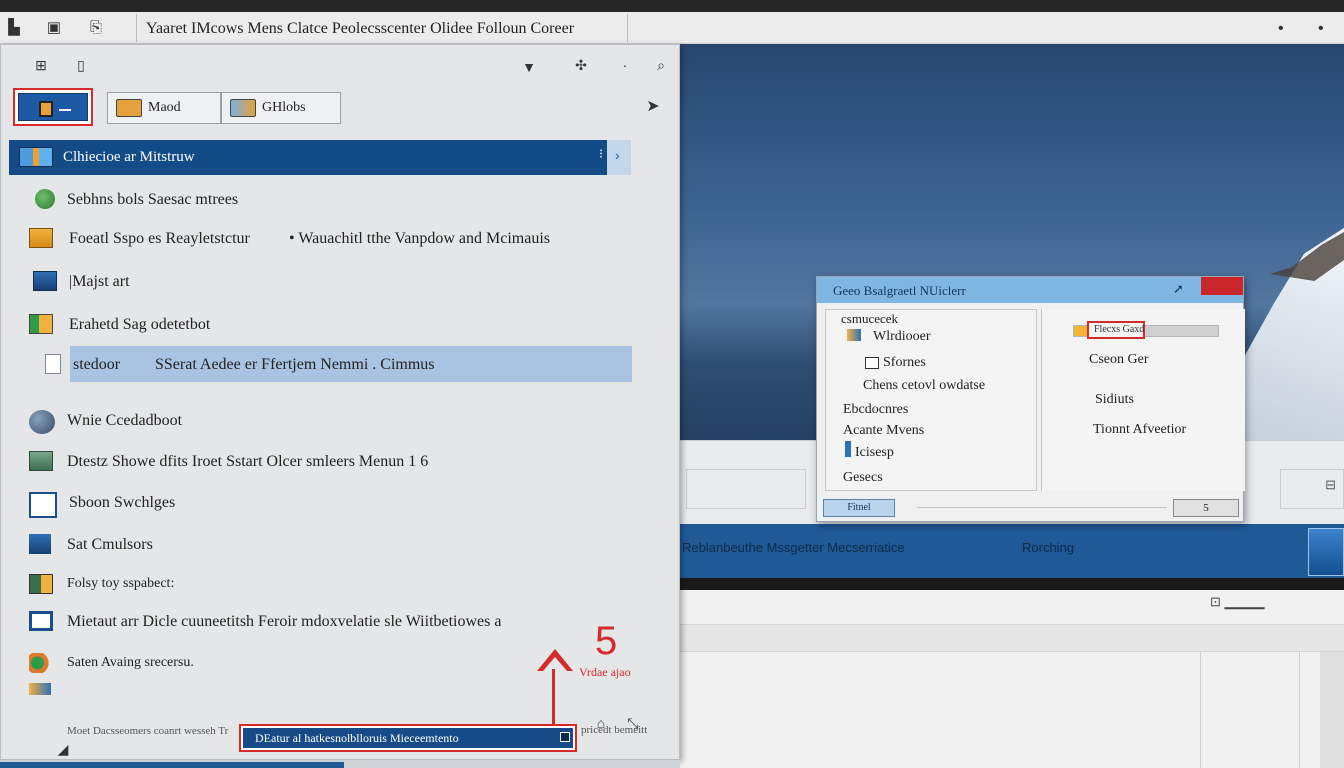 Image resolution: width=1344 pixels, height=768 pixels. What do you see at coordinates (110, 544) in the screenshot?
I see `list-item-label: Sat Cmulsors` at bounding box center [110, 544].